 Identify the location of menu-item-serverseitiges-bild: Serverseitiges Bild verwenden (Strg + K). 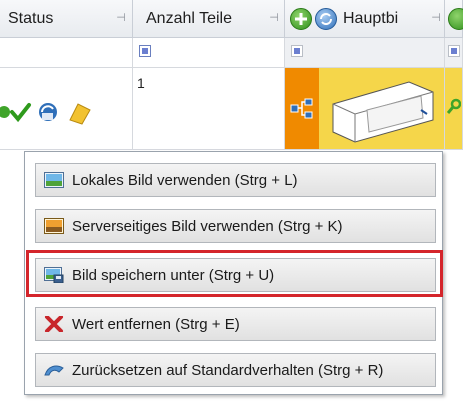
(235, 226).